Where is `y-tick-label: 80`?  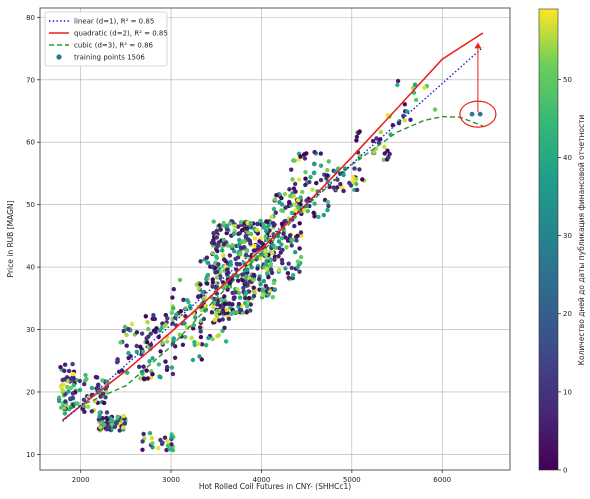 y-tick-label: 80 is located at coordinates (30, 18).